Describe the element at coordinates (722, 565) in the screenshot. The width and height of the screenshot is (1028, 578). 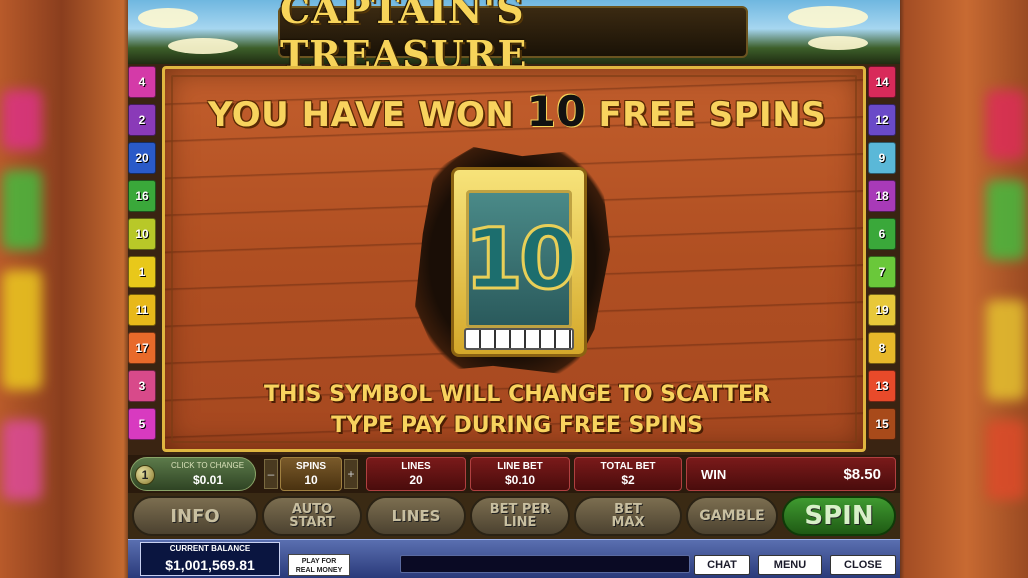
I see `chat-button: CHAT` at that location.